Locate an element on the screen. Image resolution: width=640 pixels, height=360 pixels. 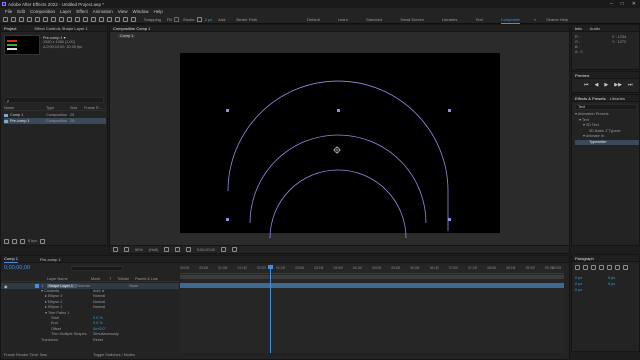
menu-composition: Composition is located at coordinates (42, 12).